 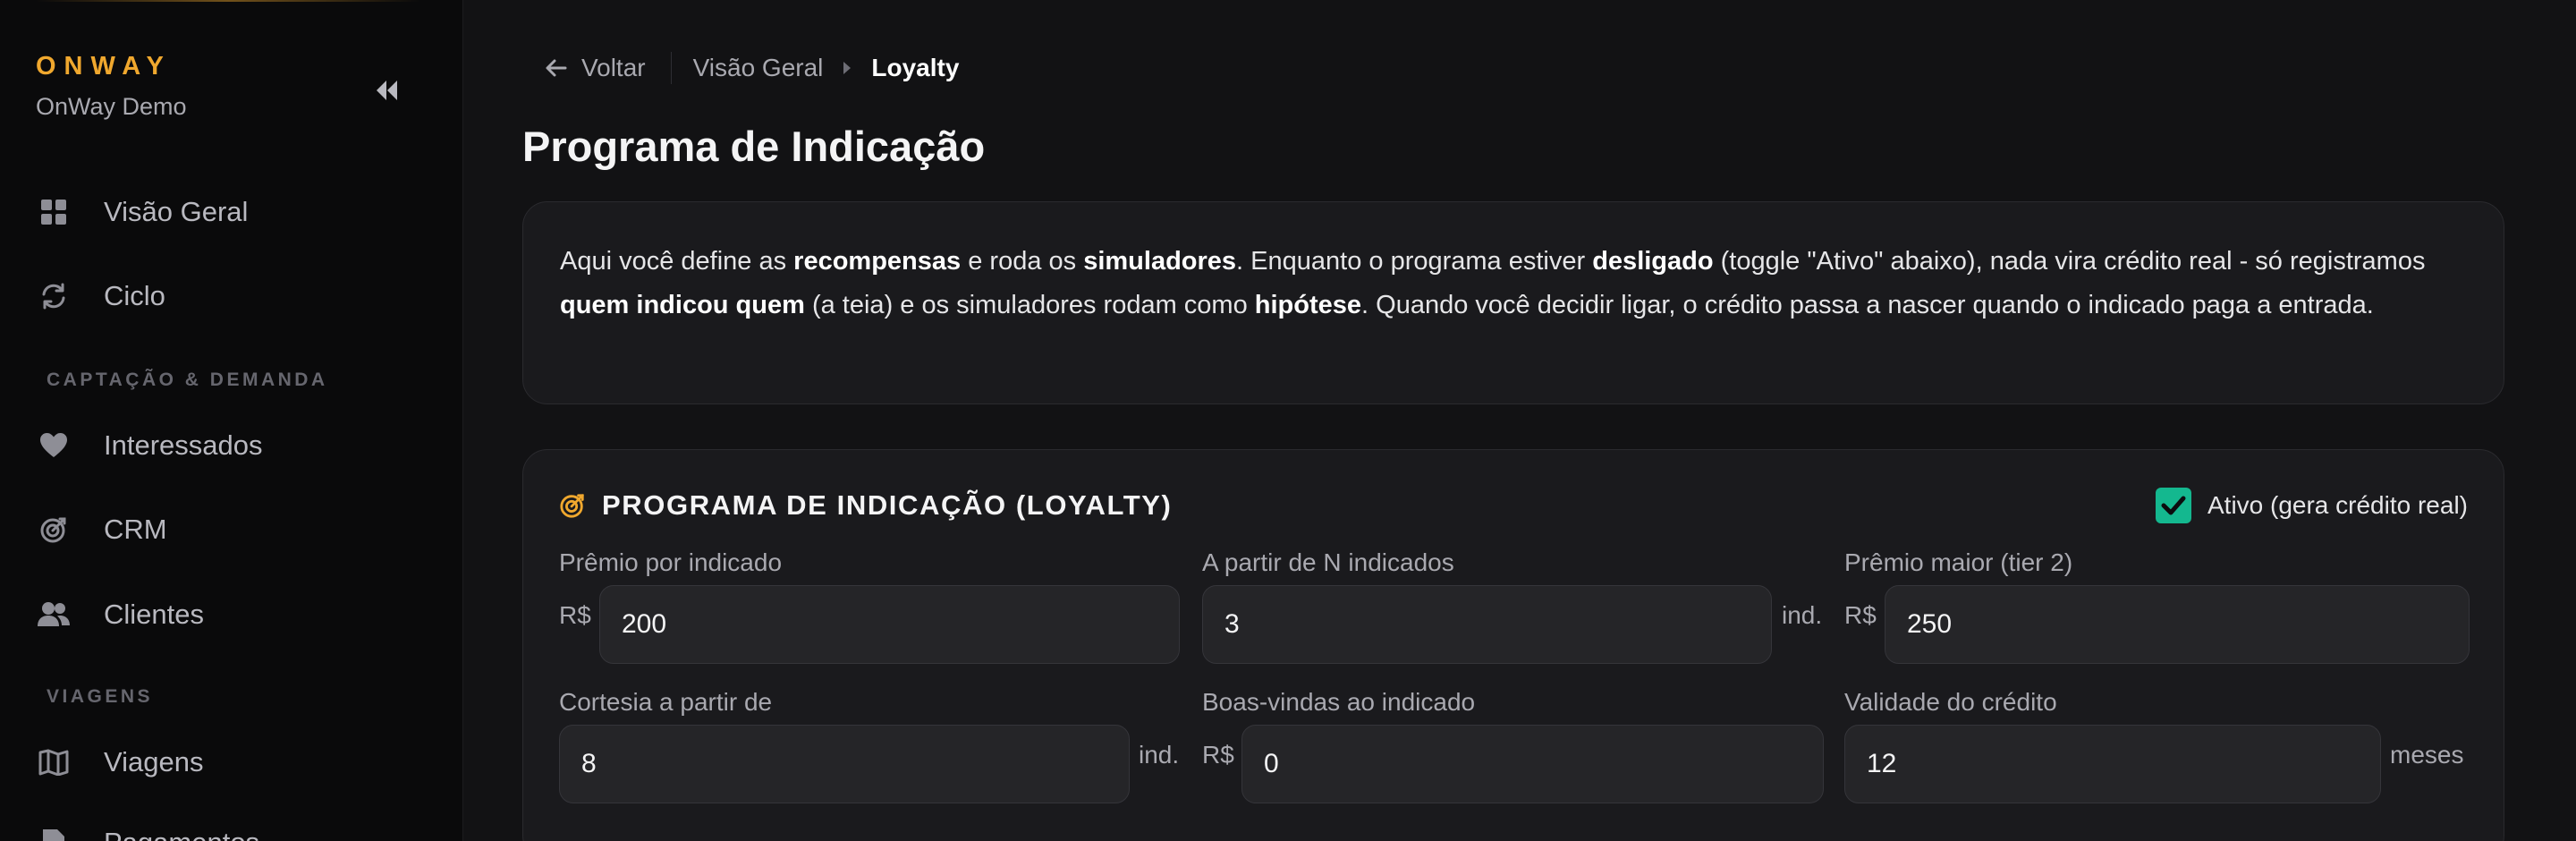 I want to click on heart-icon, so click(x=54, y=445).